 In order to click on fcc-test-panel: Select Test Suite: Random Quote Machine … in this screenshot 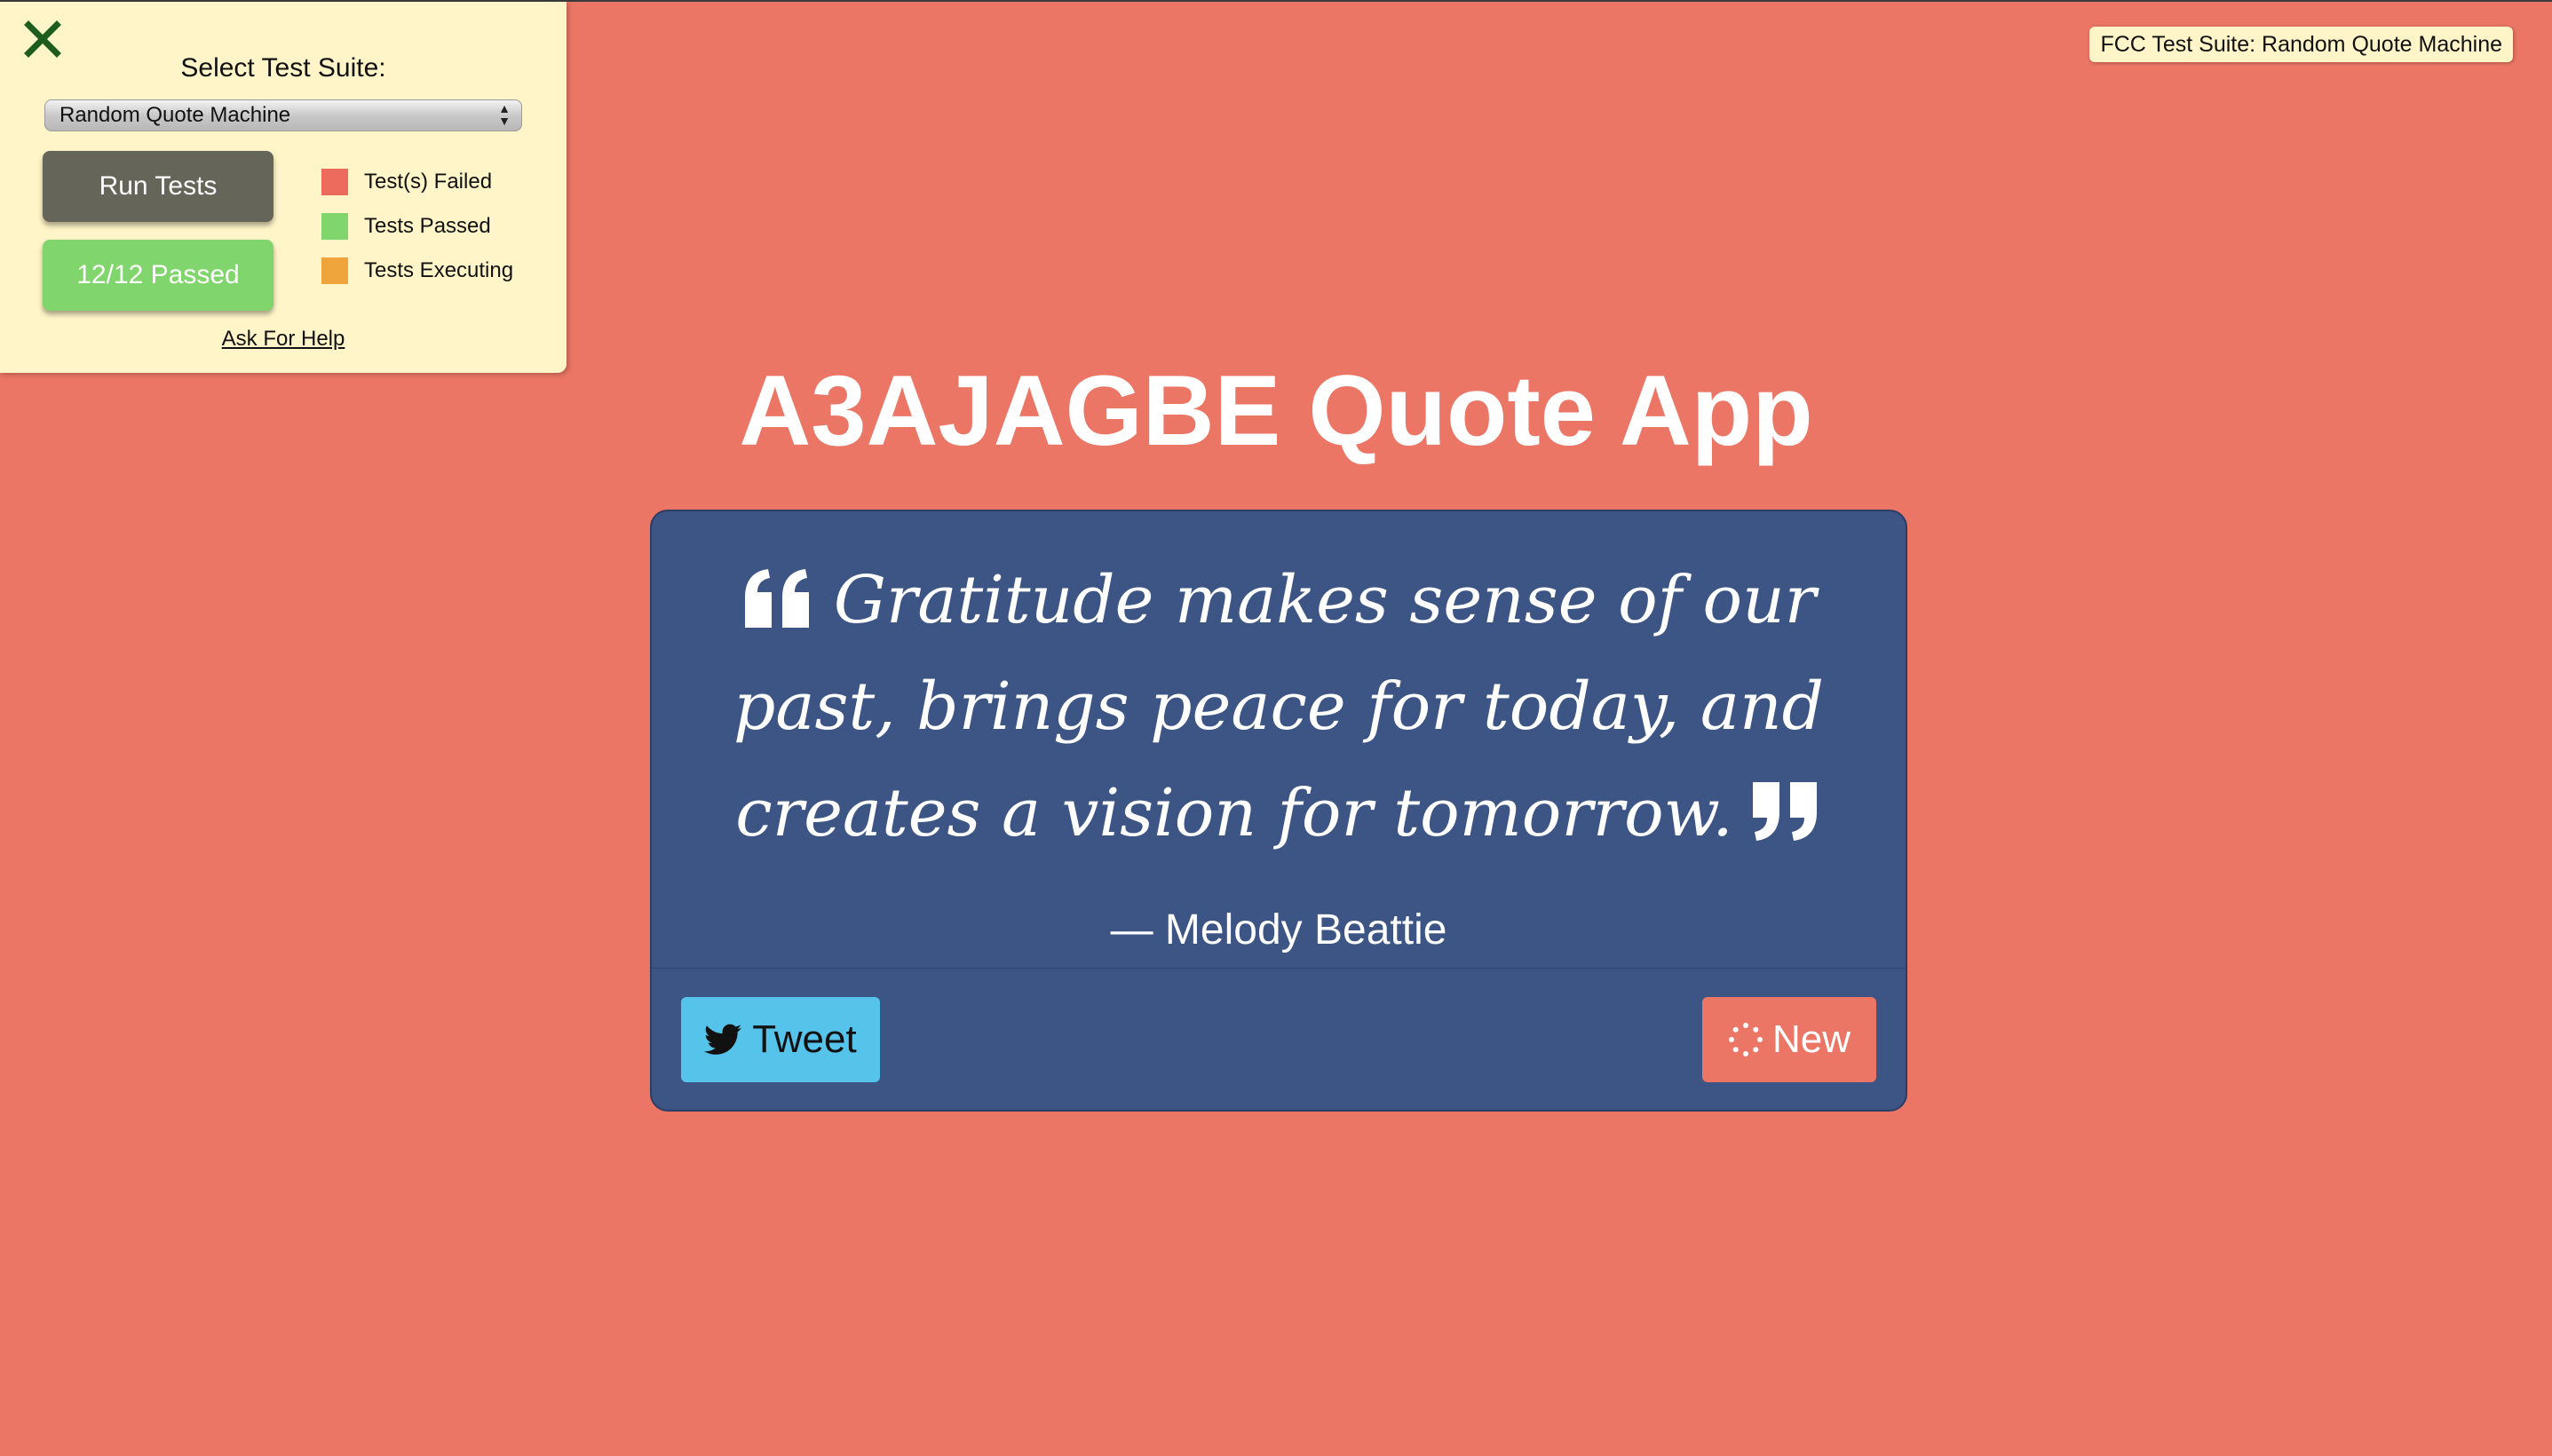, I will do `click(283, 187)`.